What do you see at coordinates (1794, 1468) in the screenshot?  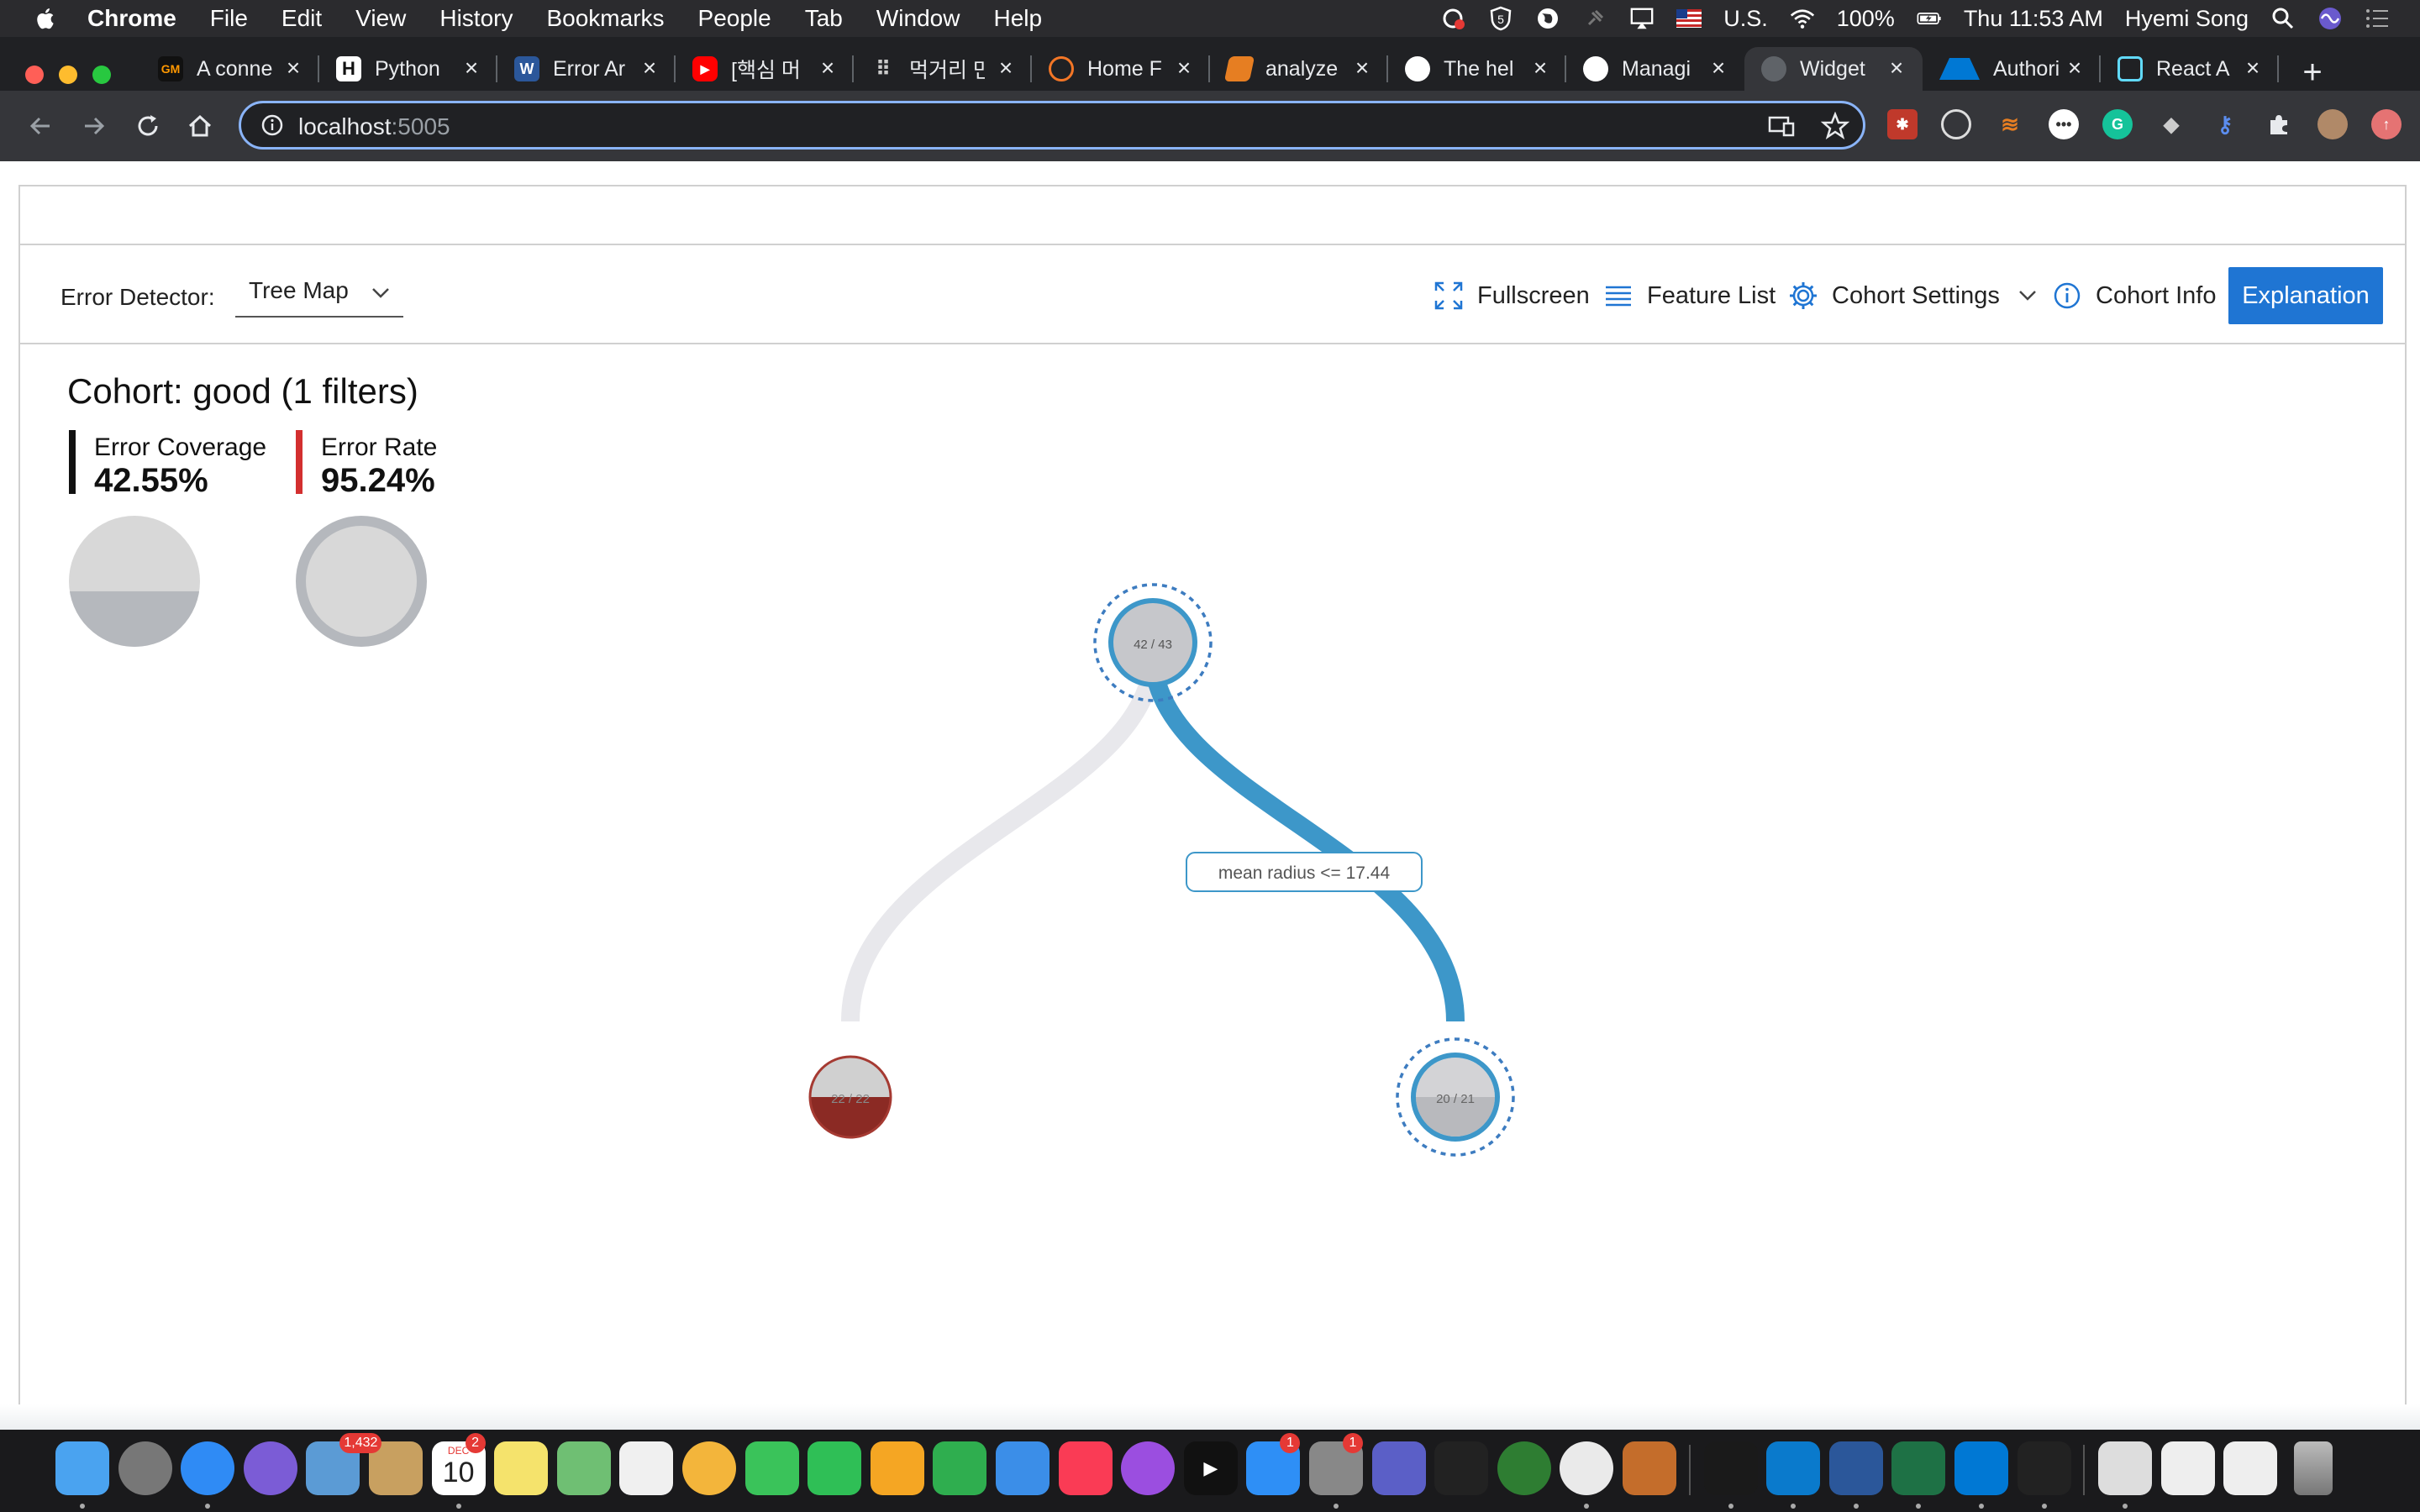 I see `vscode-icon` at bounding box center [1794, 1468].